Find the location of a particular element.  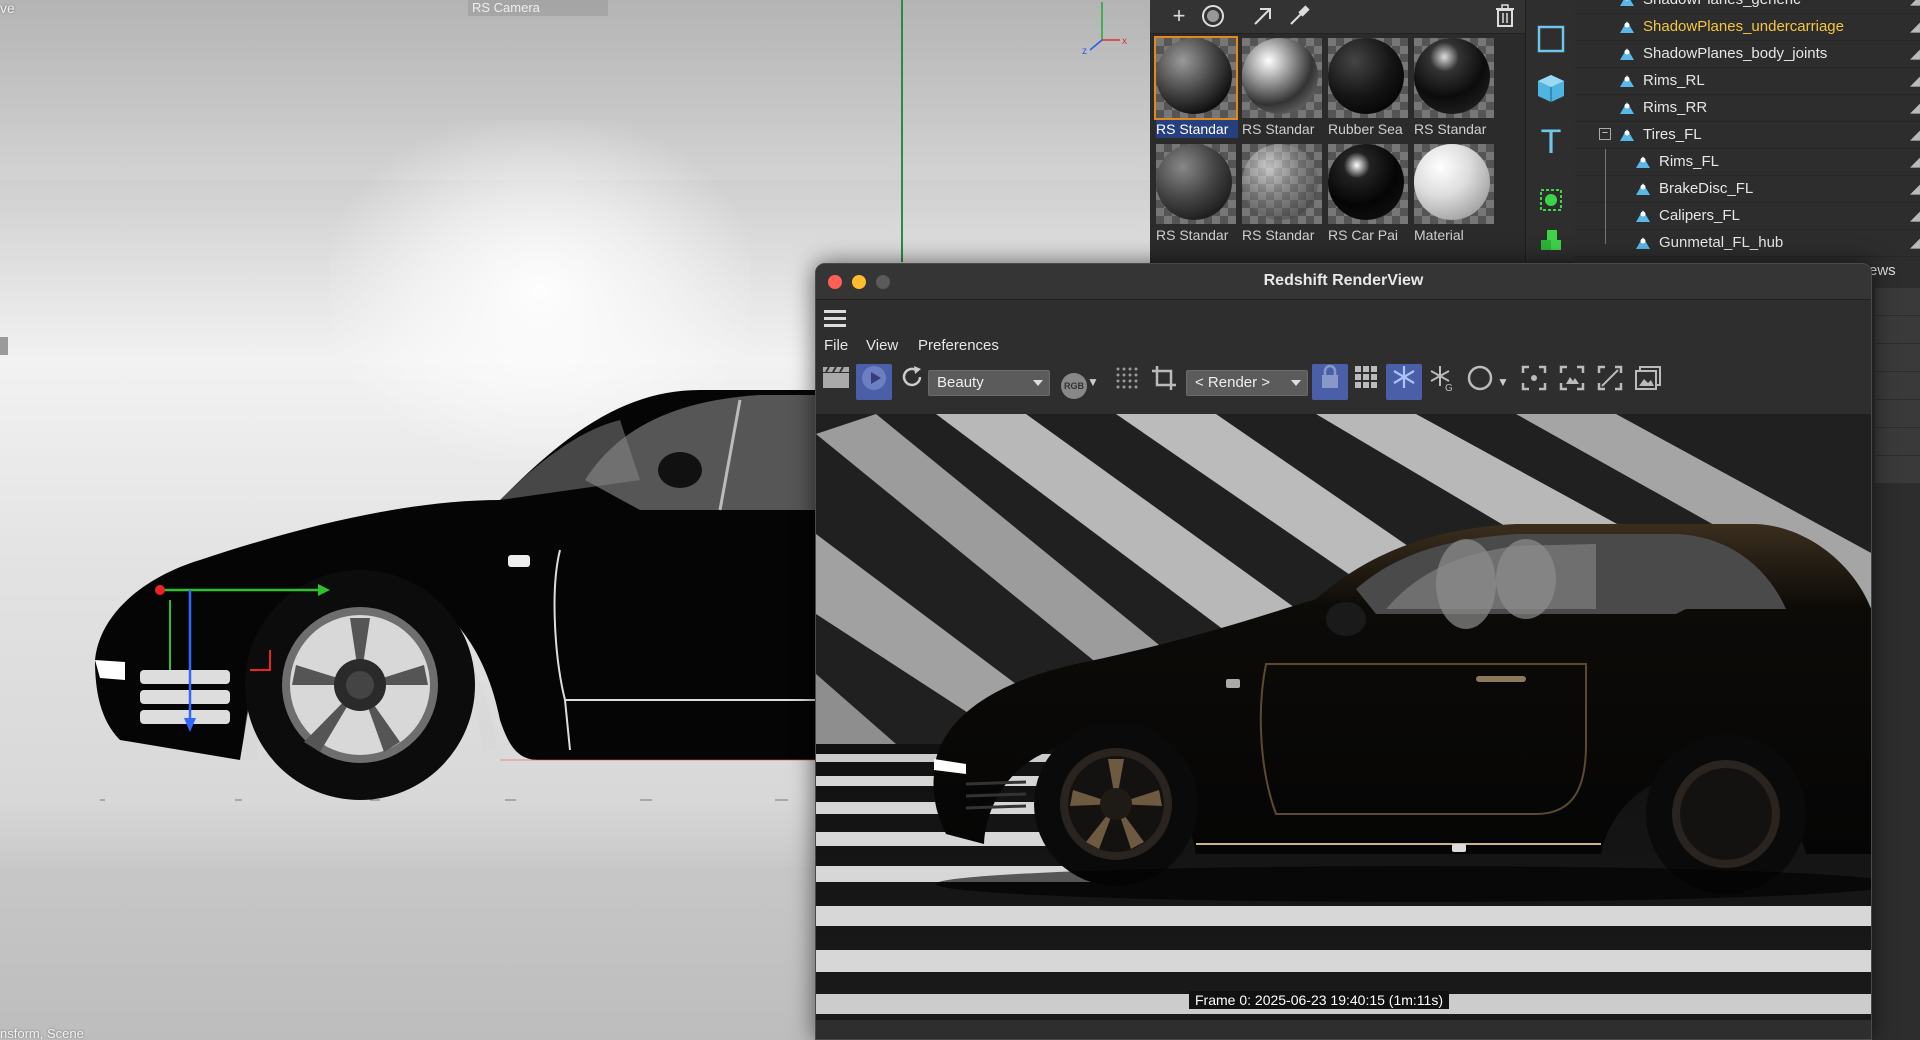

material-swatch: RS Car Pai is located at coordinates (1368, 194).